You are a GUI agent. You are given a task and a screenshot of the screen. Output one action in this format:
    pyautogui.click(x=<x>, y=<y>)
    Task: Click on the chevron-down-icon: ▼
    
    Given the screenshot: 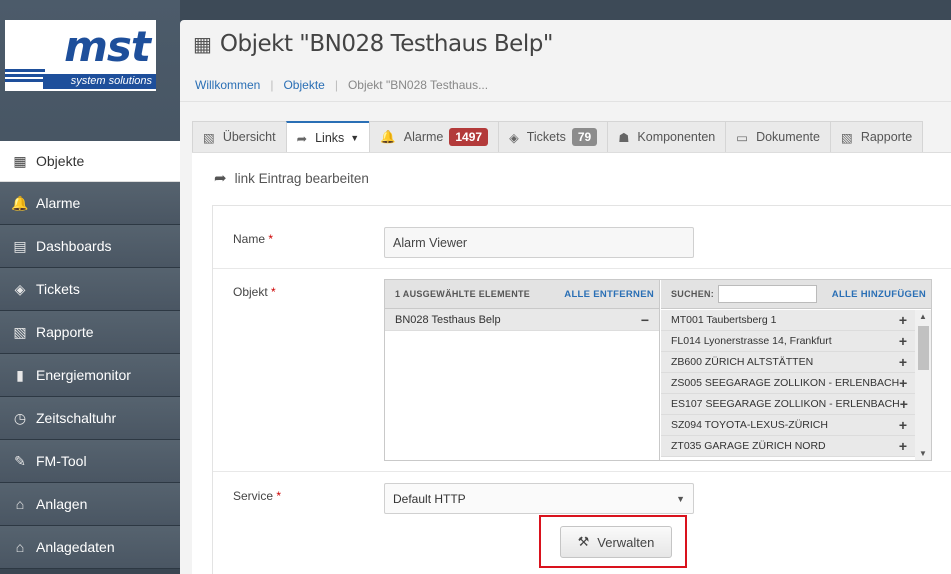 What is the action you would take?
    pyautogui.click(x=680, y=498)
    